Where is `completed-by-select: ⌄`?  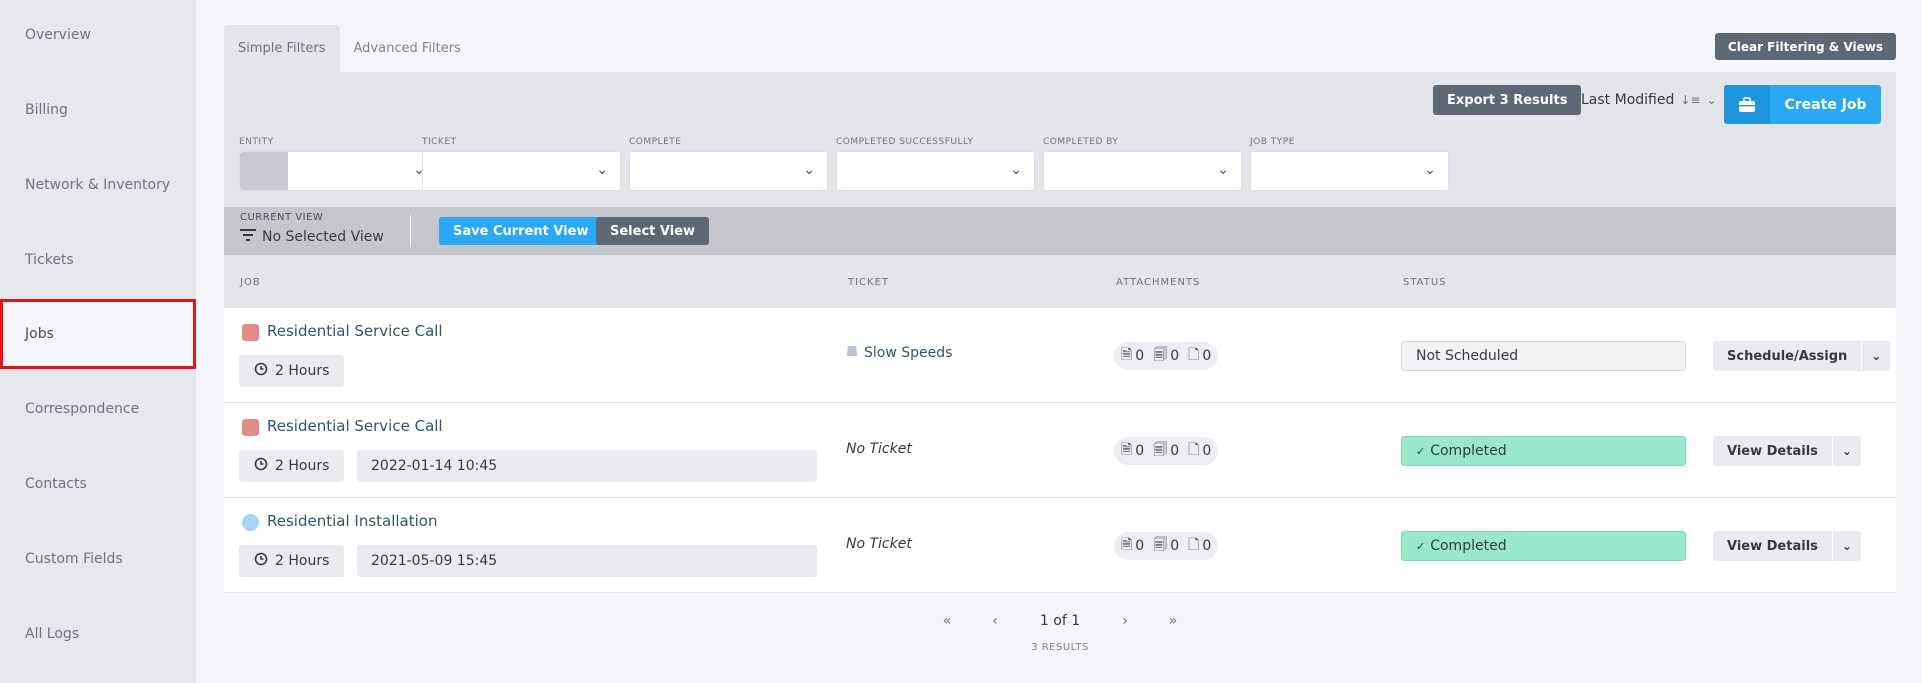
completed-by-select: ⌄ is located at coordinates (1142, 171).